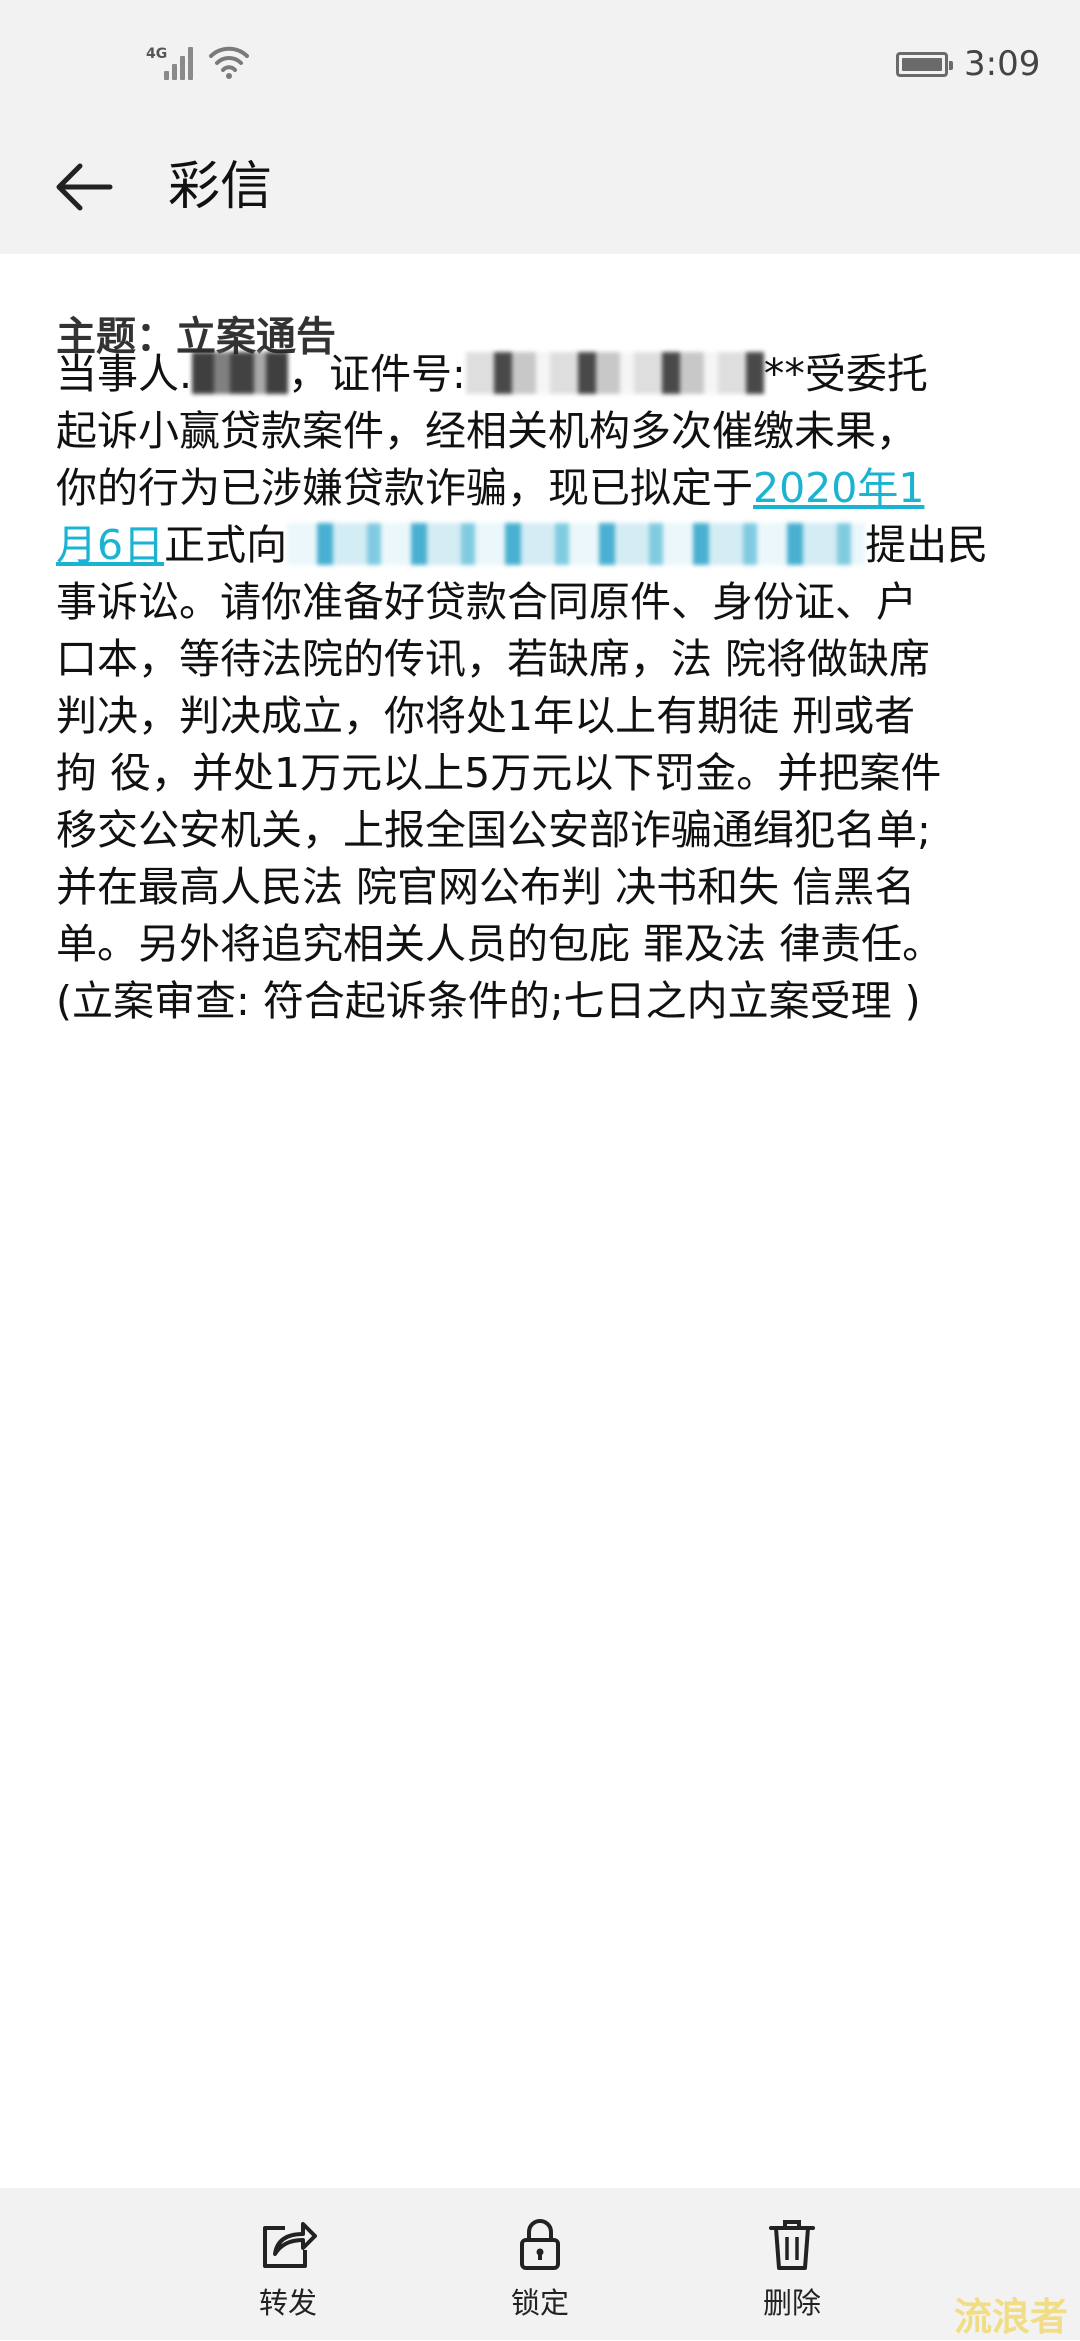 The image size is (1080, 2341). I want to click on forward-button: 转发, so click(288, 2269).